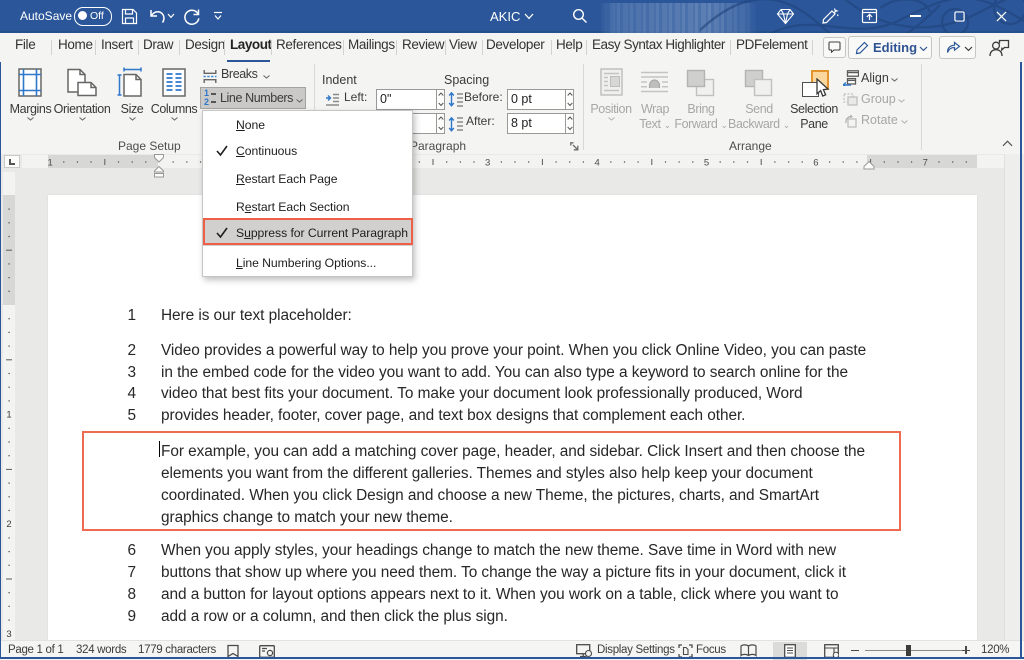 The width and height of the screenshot is (1024, 660). What do you see at coordinates (596, 163) in the screenshot?
I see `svg-text: 4` at bounding box center [596, 163].